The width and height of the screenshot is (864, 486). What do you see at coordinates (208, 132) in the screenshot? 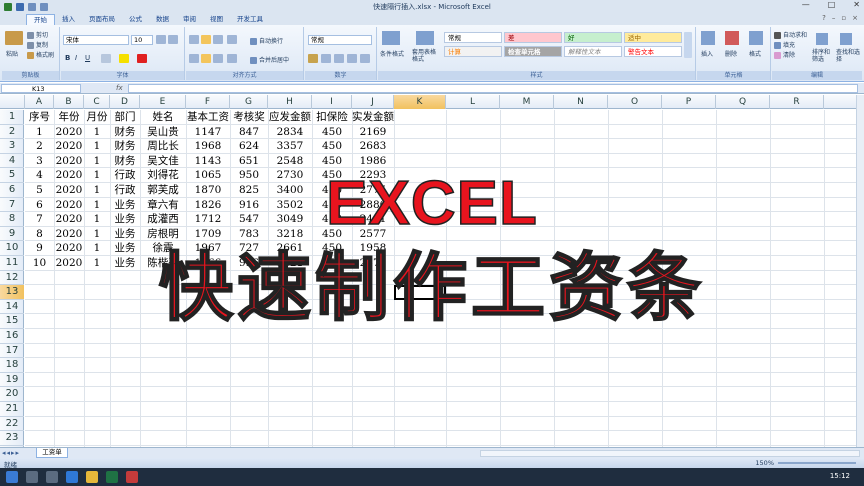
I see `data-cell: 1147` at bounding box center [208, 132].